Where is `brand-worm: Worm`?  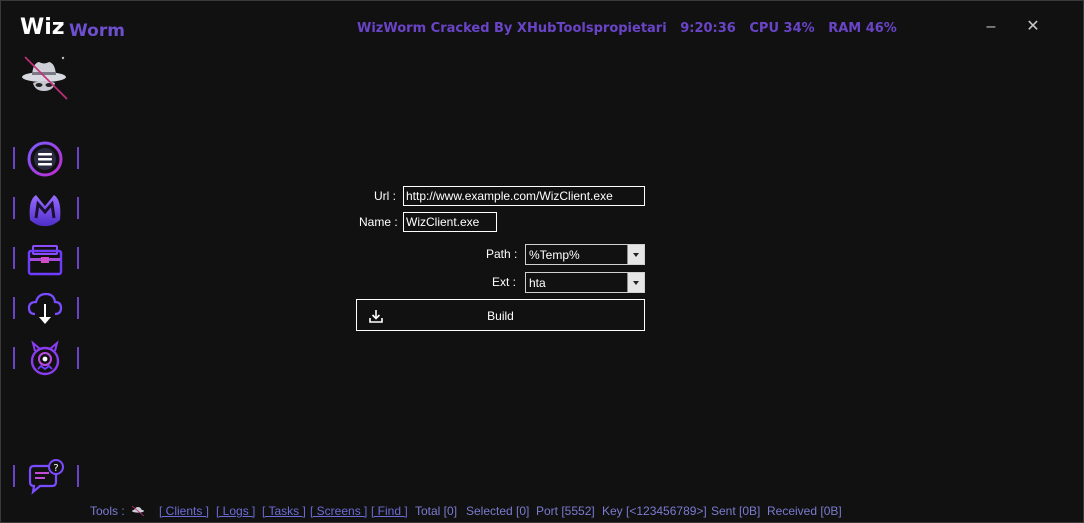
brand-worm: Worm is located at coordinates (97, 31).